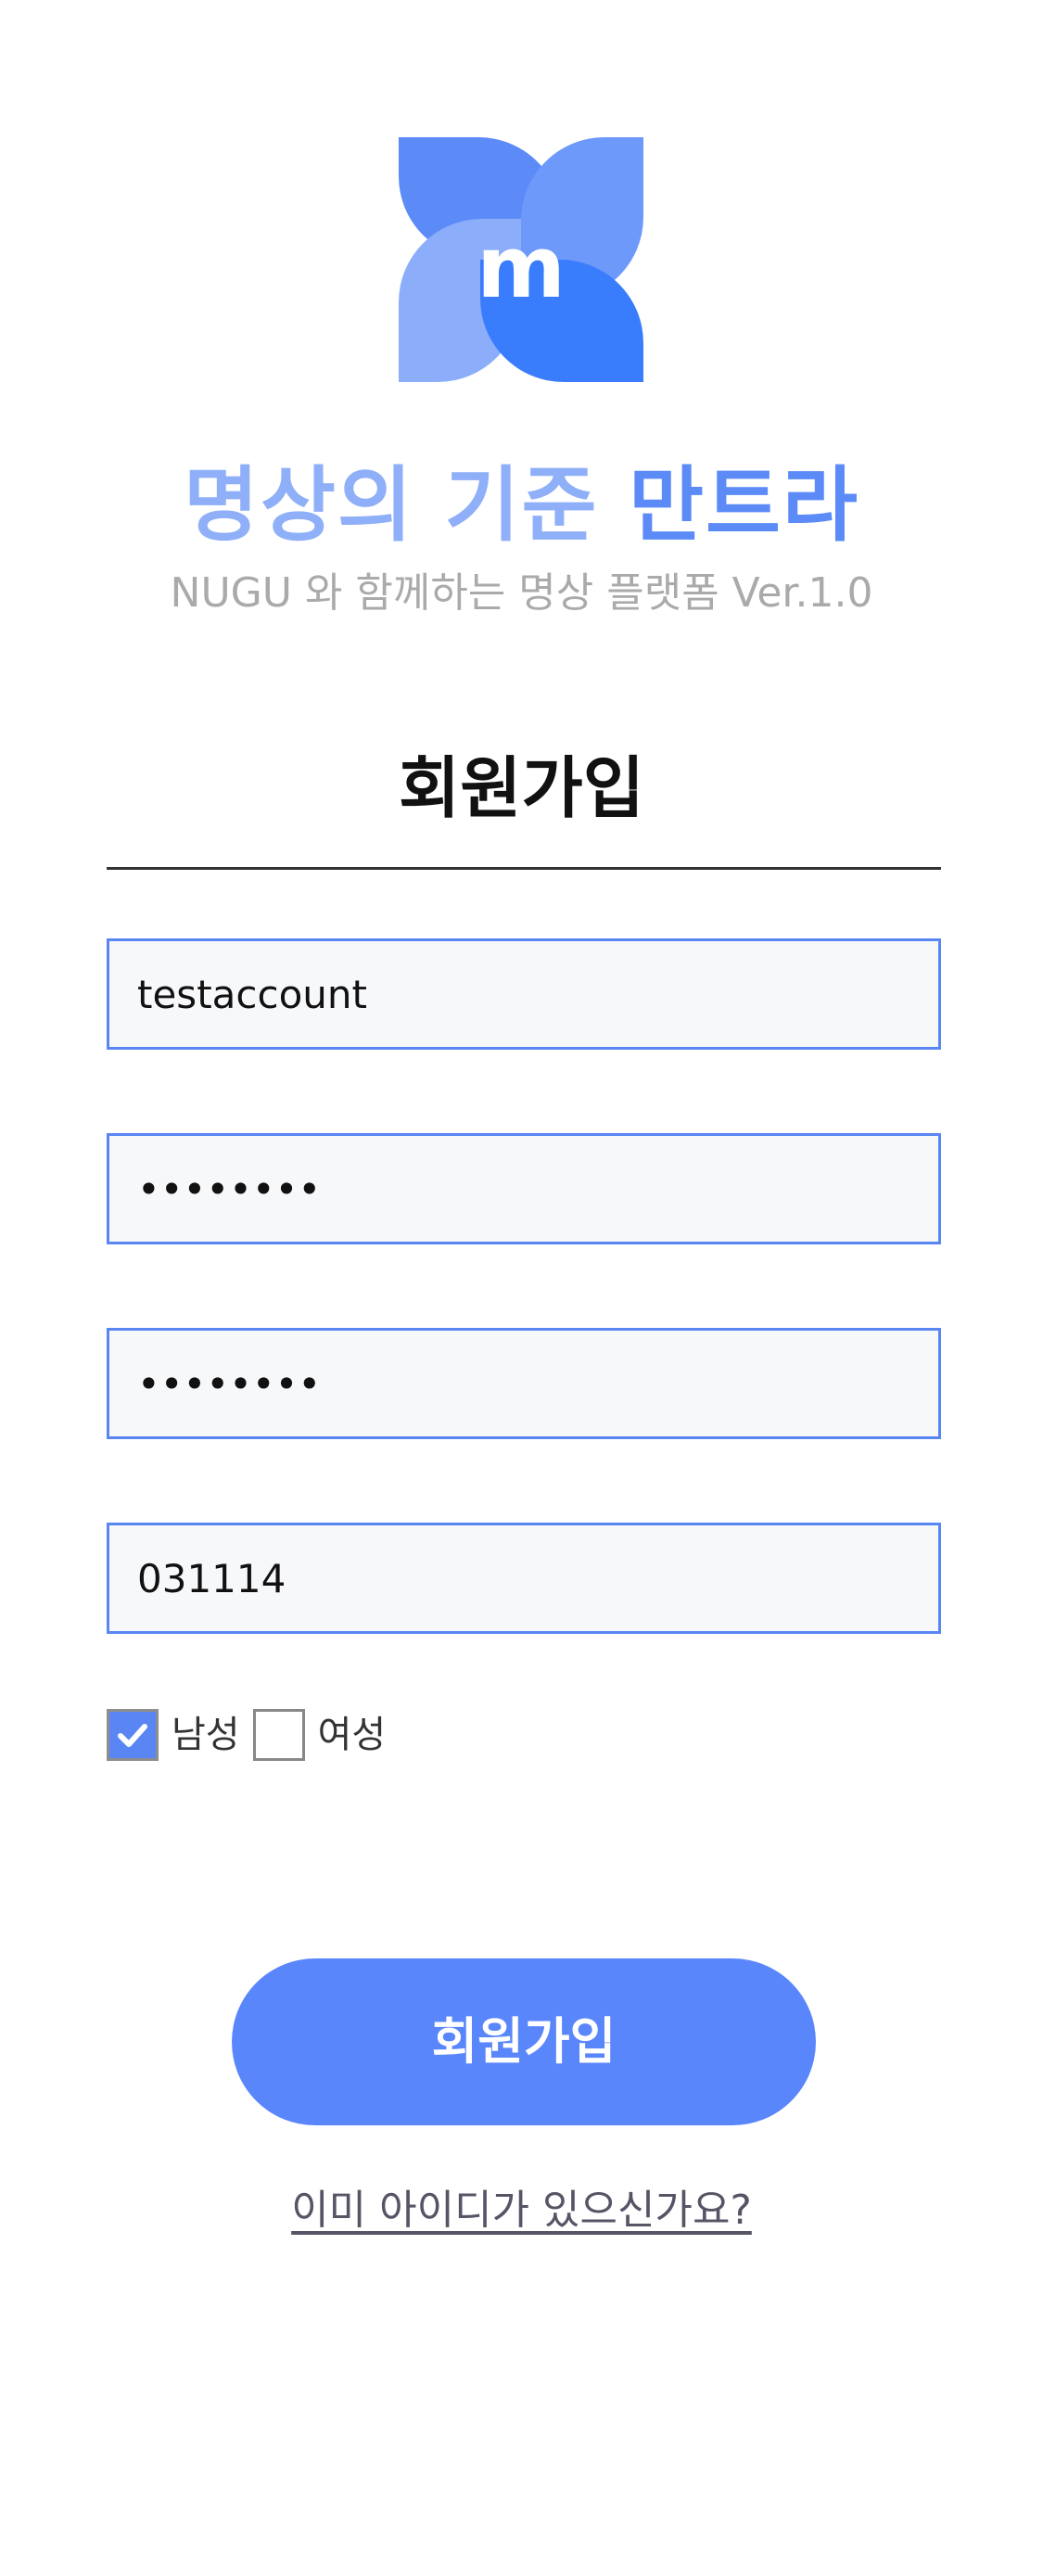  Describe the element at coordinates (744, 505) in the screenshot. I see `brand-title-part2: 만트라` at that location.